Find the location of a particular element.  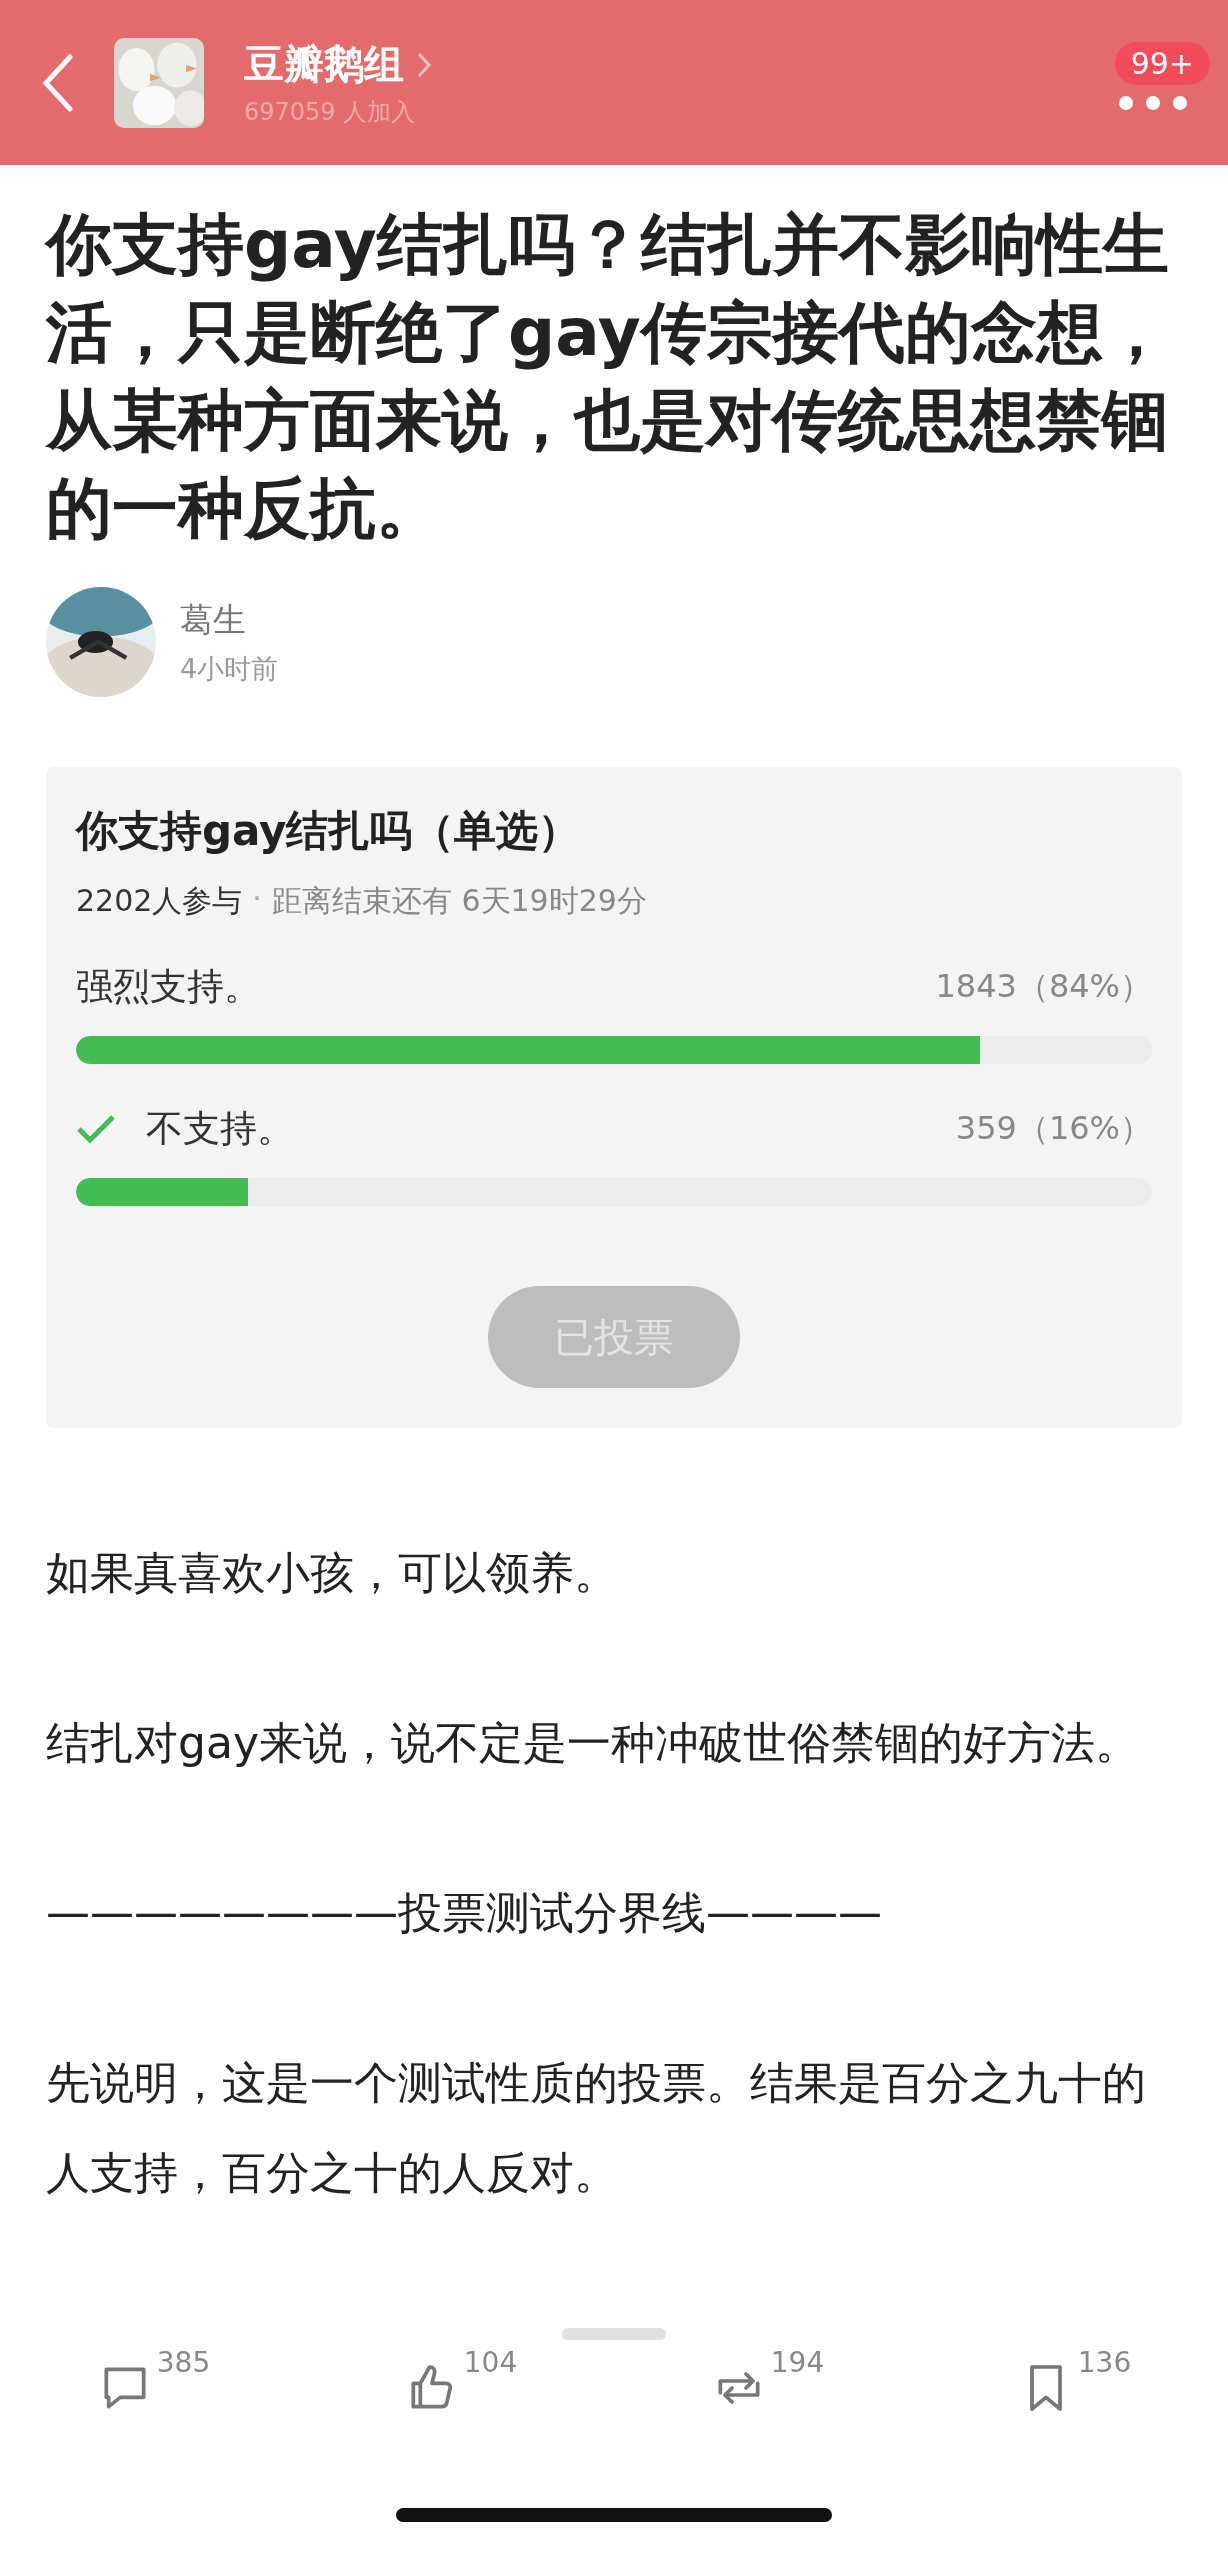

participant-count: 2202人参与 is located at coordinates (159, 901).